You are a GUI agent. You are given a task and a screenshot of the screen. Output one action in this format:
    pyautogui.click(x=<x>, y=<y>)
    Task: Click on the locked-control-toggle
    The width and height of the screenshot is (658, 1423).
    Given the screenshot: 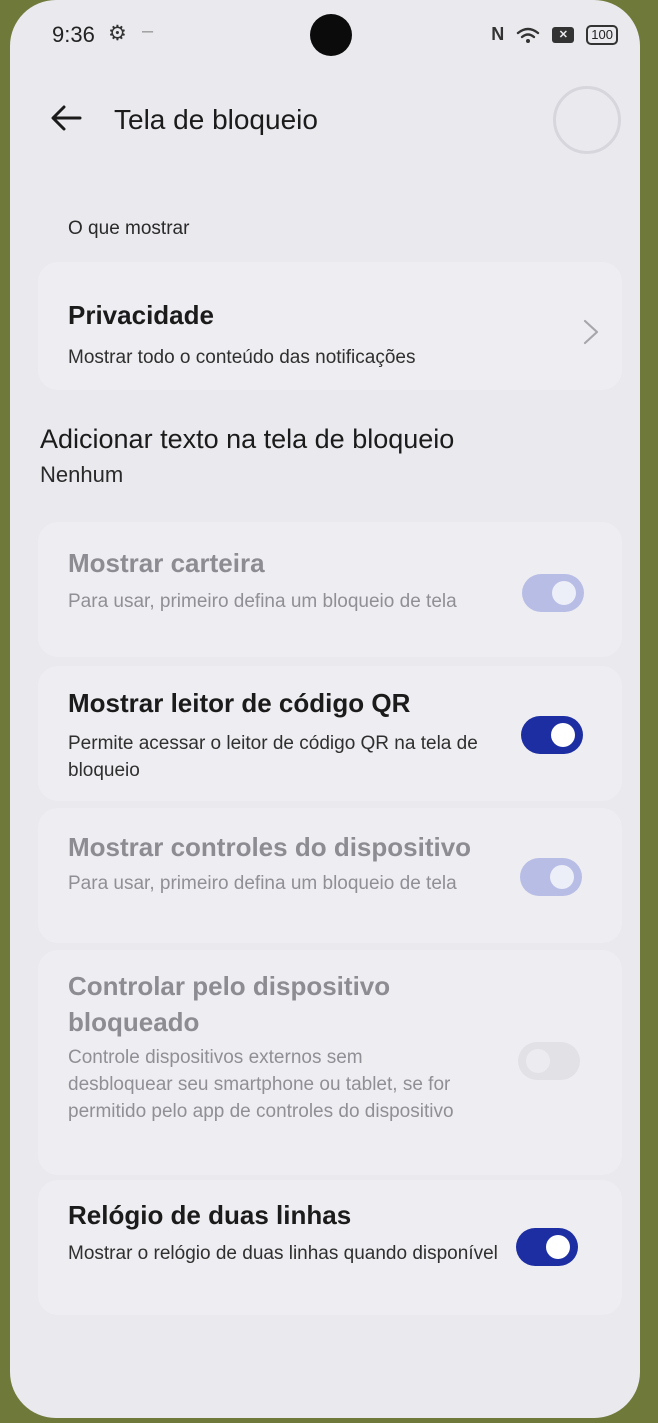 What is the action you would take?
    pyautogui.click(x=549, y=1061)
    